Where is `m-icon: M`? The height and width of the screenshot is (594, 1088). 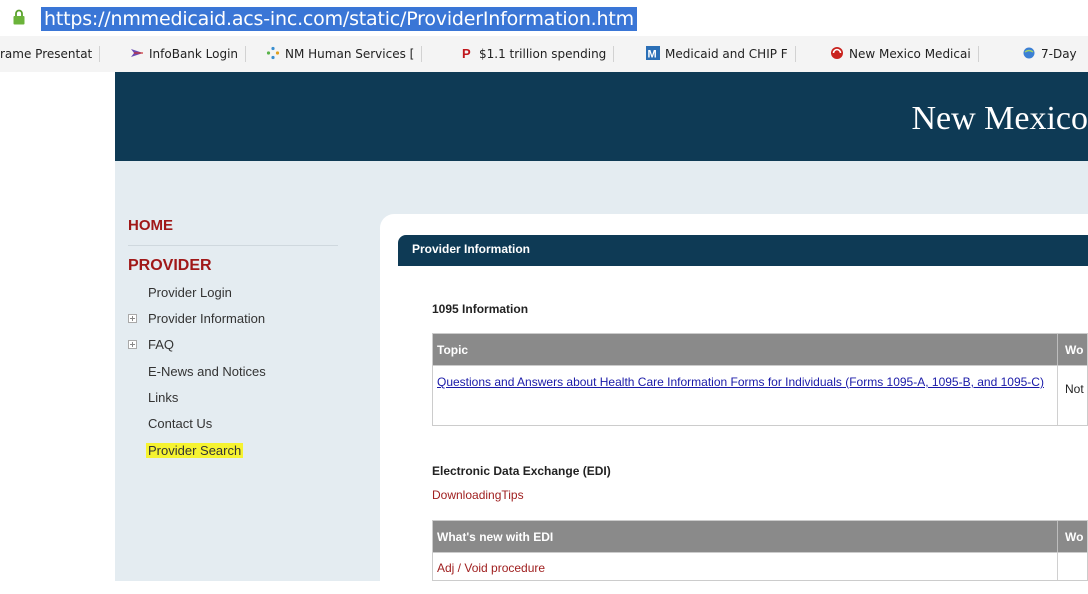
m-icon: M is located at coordinates (653, 53).